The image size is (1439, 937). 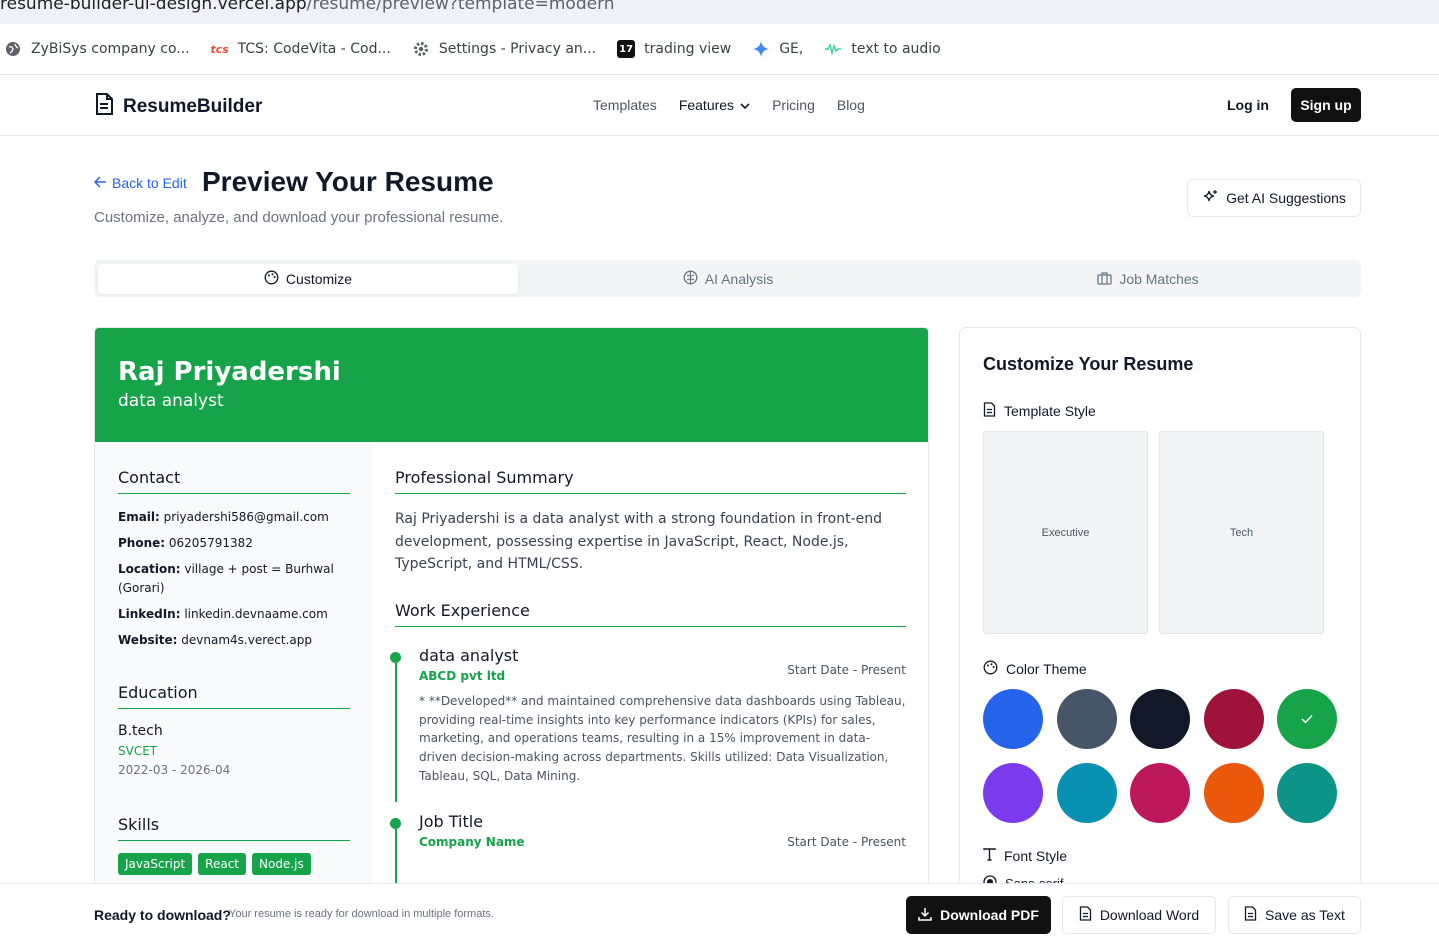 I want to click on skills-list: JavaScript React Node.js, so click(x=234, y=864).